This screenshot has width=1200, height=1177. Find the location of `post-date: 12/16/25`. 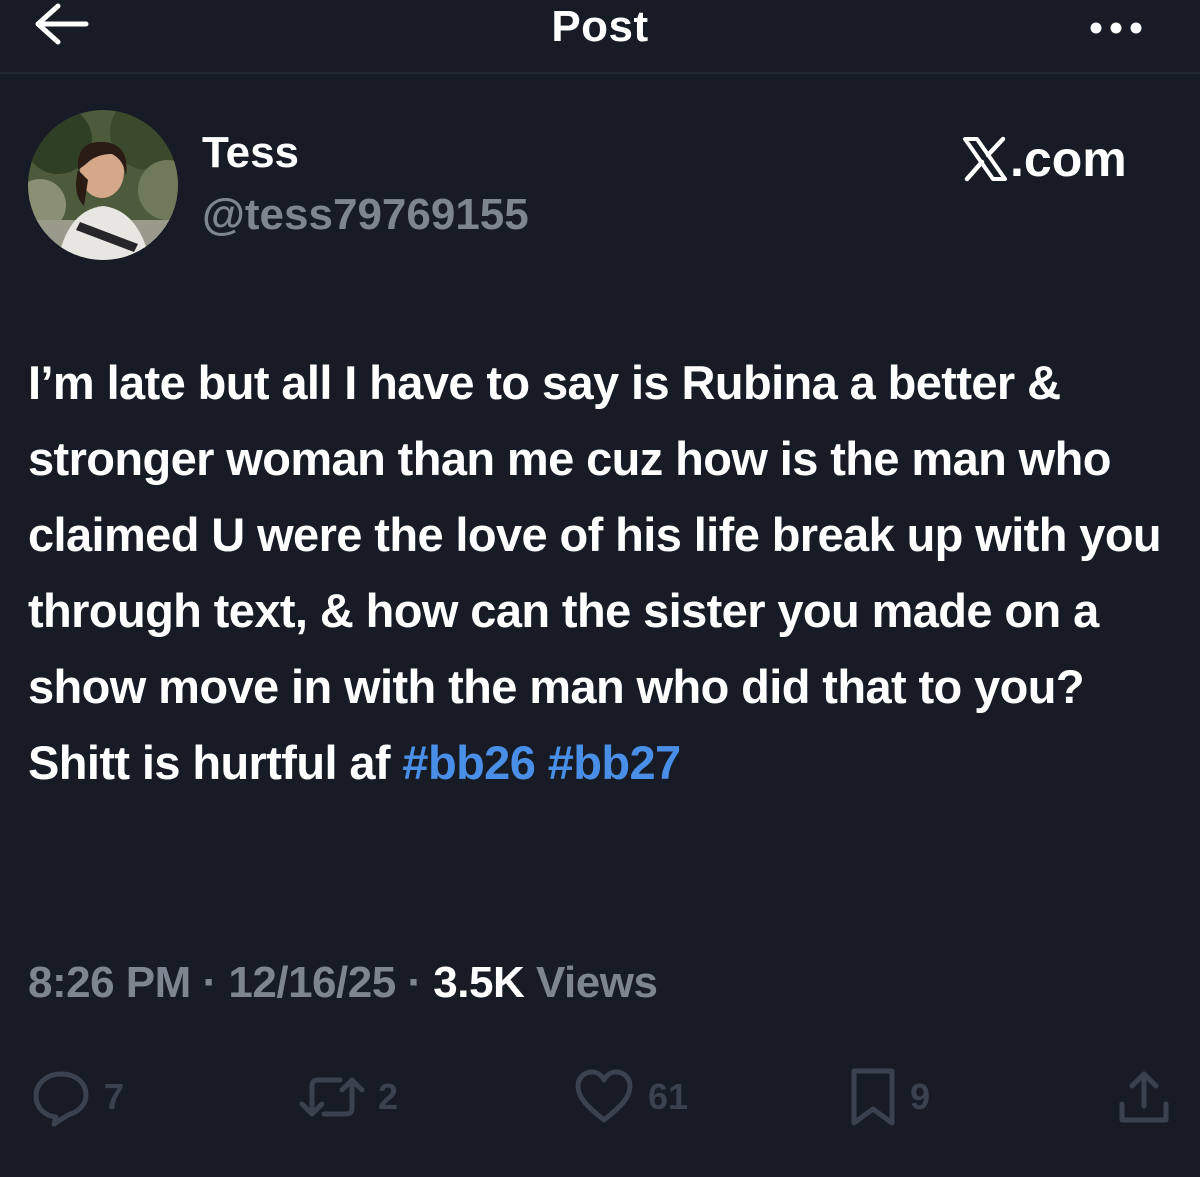

post-date: 12/16/25 is located at coordinates (312, 982).